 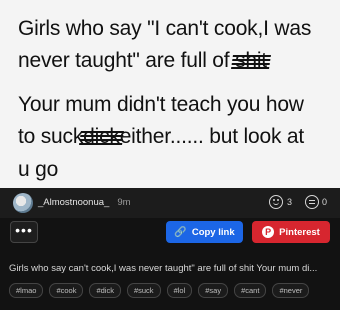 What do you see at coordinates (161, 104) in the screenshot?
I see `post-text-line: Your mum didn't teach you how` at bounding box center [161, 104].